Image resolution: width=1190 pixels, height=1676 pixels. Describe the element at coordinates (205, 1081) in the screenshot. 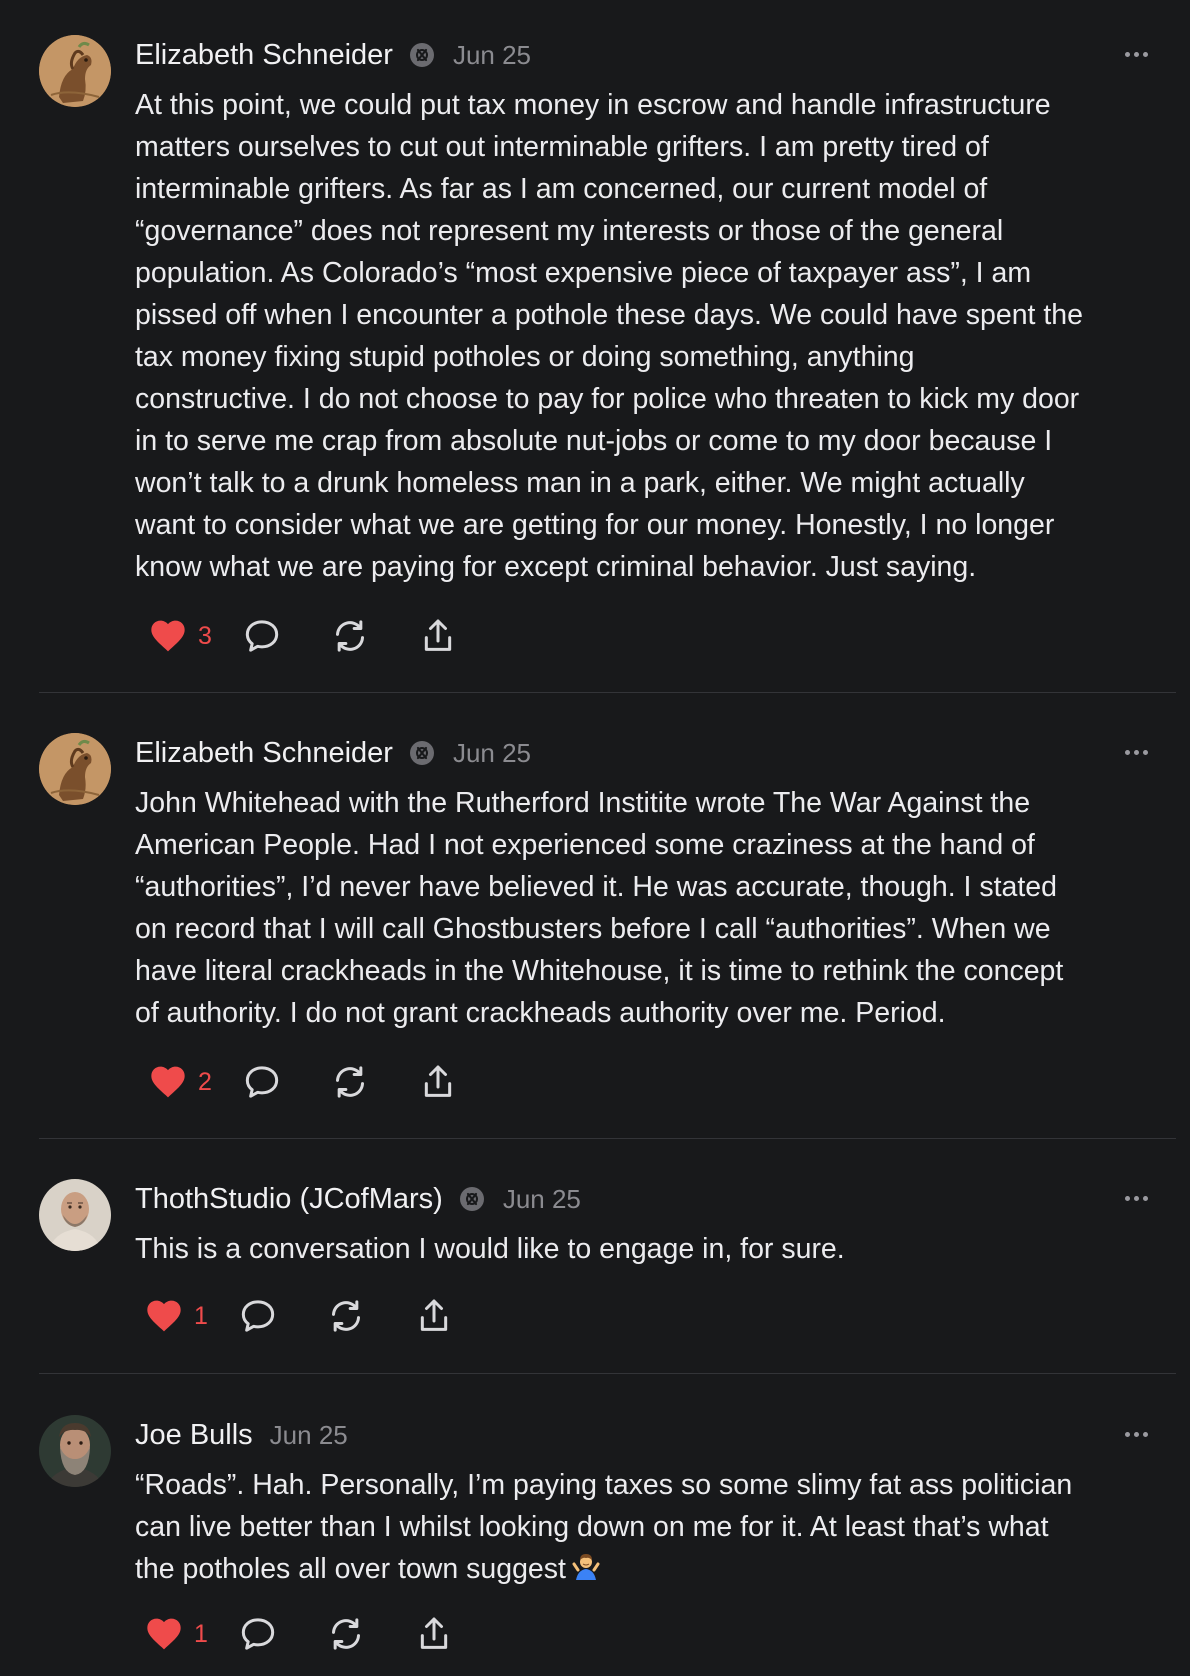

I see `like-count: 2` at that location.